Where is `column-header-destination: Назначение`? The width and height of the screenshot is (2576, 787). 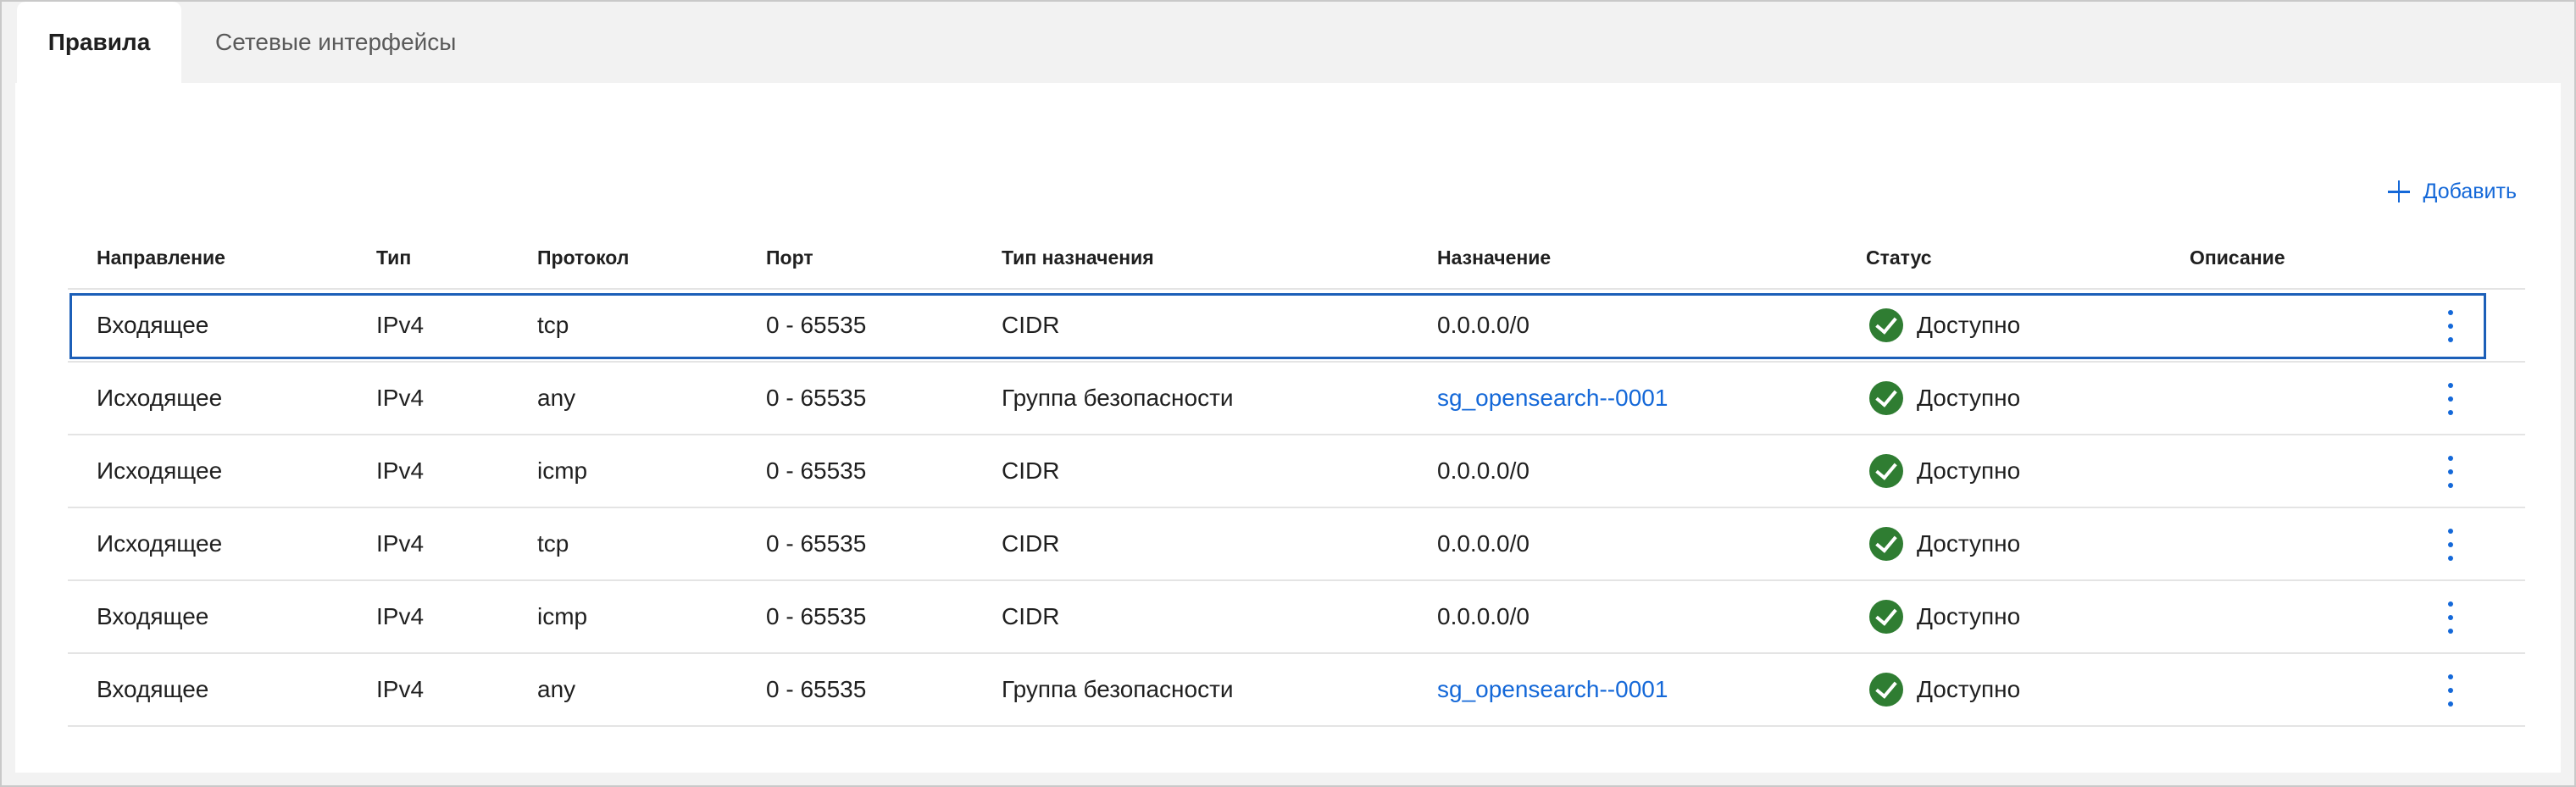
column-header-destination: Назначение is located at coordinates (1494, 258).